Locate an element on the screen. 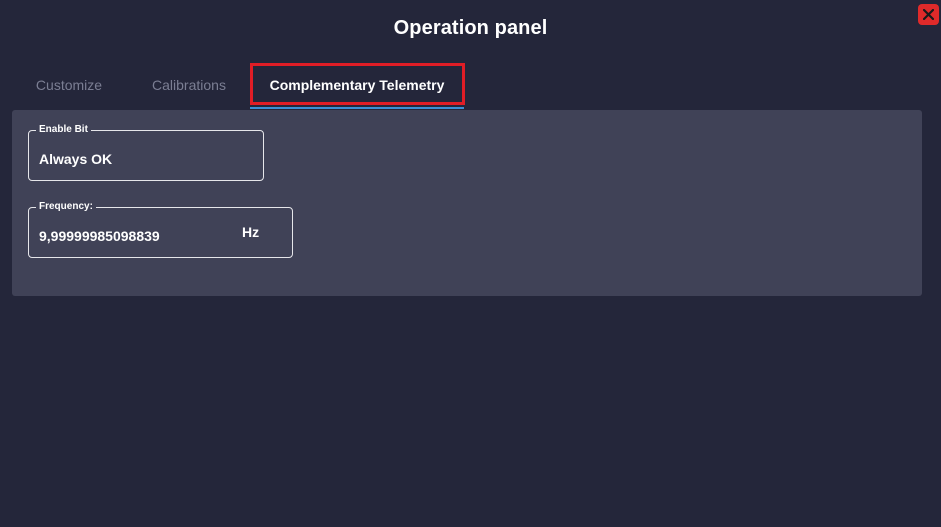  tab-customize: Customize is located at coordinates (69, 84).